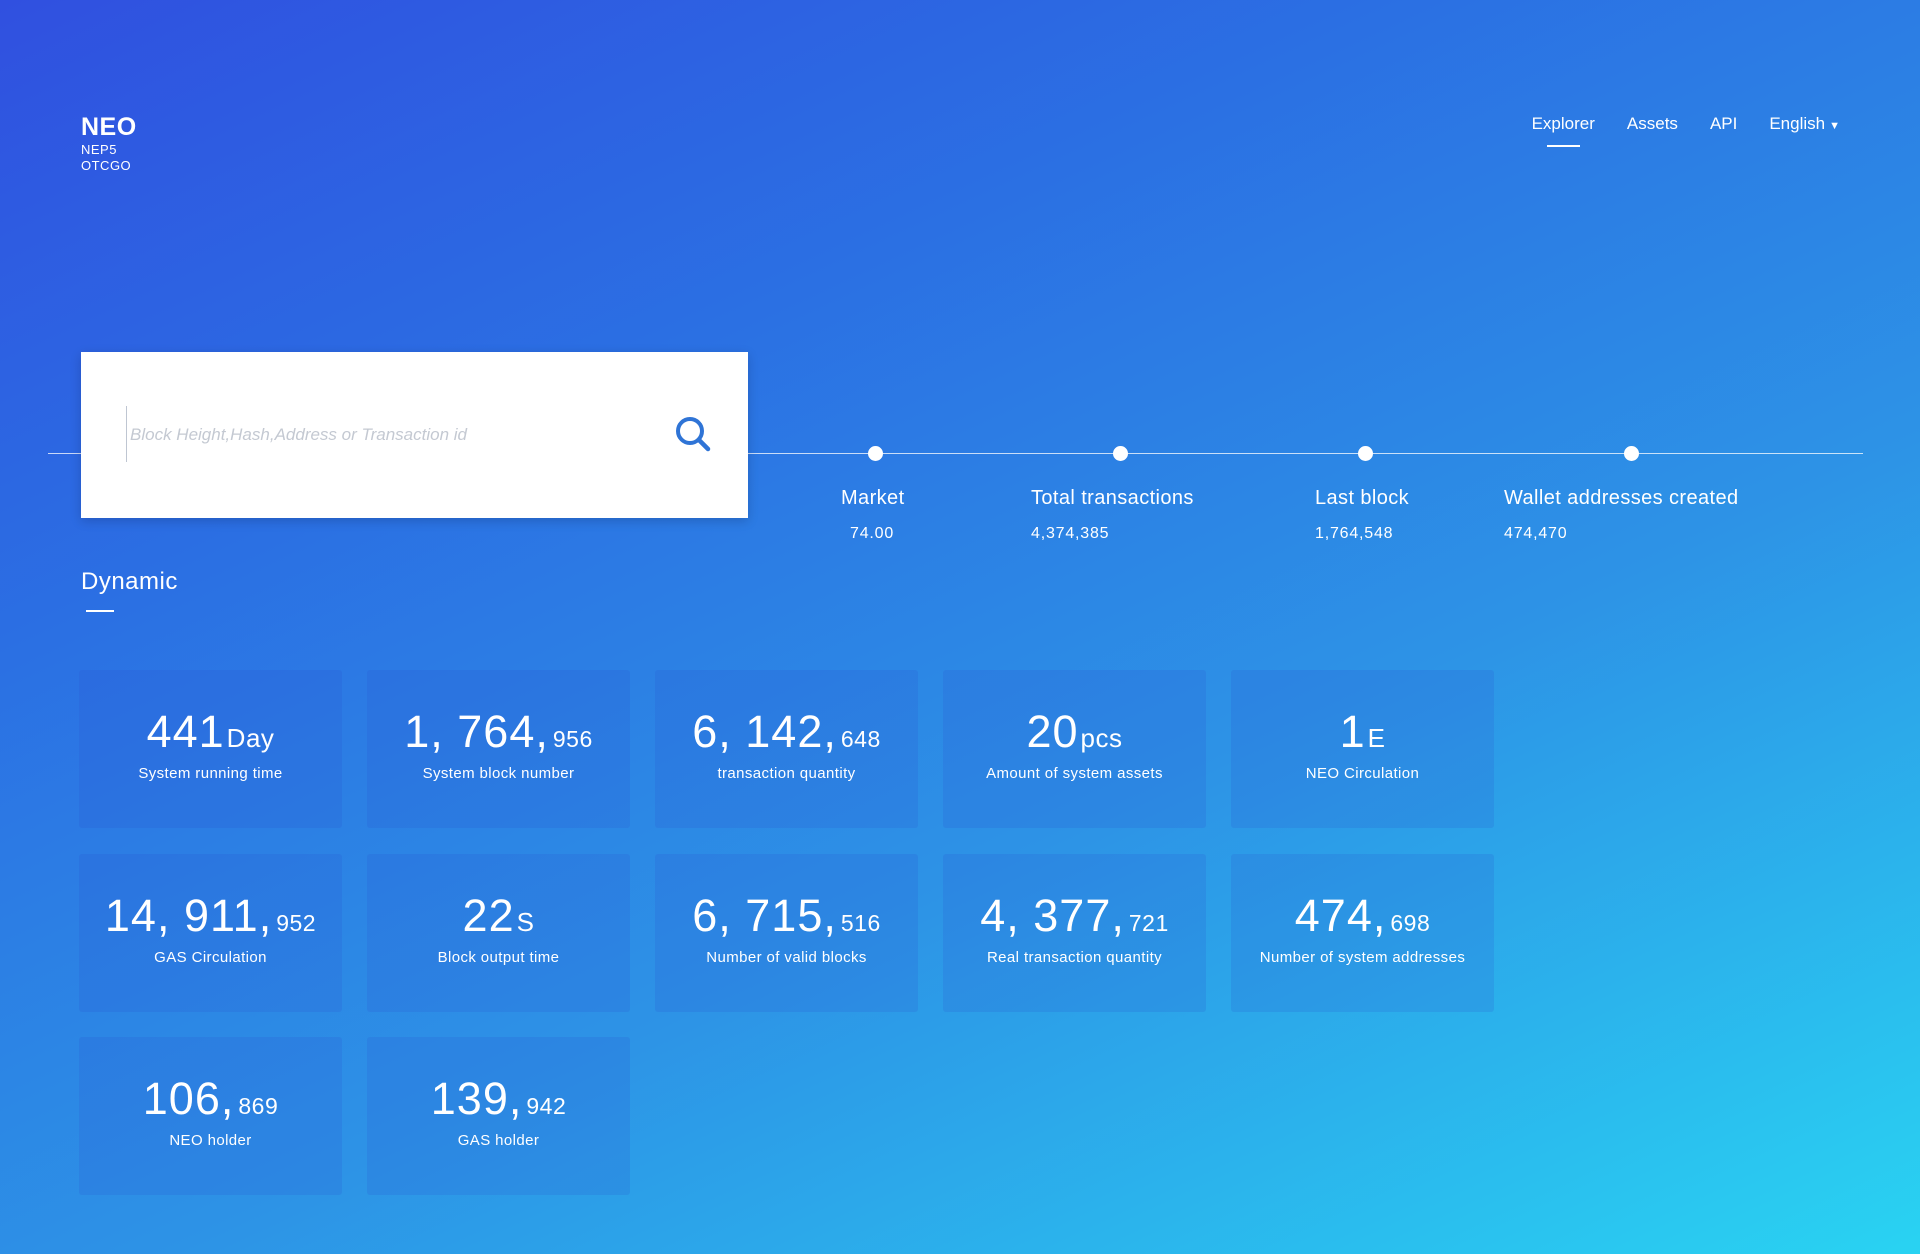 This screenshot has height=1254, width=1920. What do you see at coordinates (1410, 923) in the screenshot?
I see `card-value-tail: 698` at bounding box center [1410, 923].